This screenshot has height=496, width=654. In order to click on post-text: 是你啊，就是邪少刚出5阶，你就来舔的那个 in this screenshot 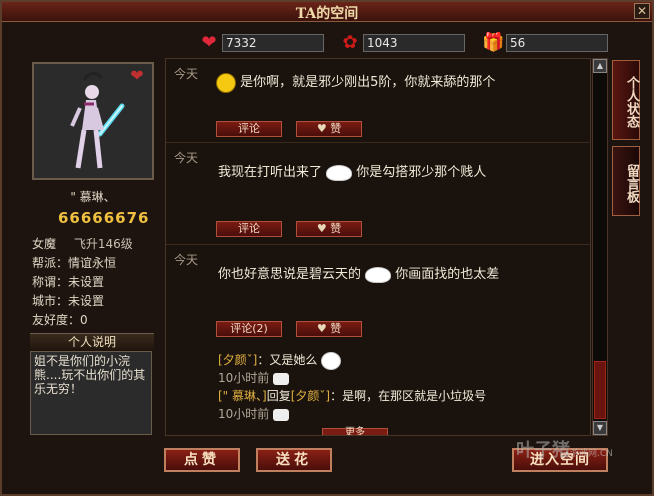, I will do `click(355, 82)`.